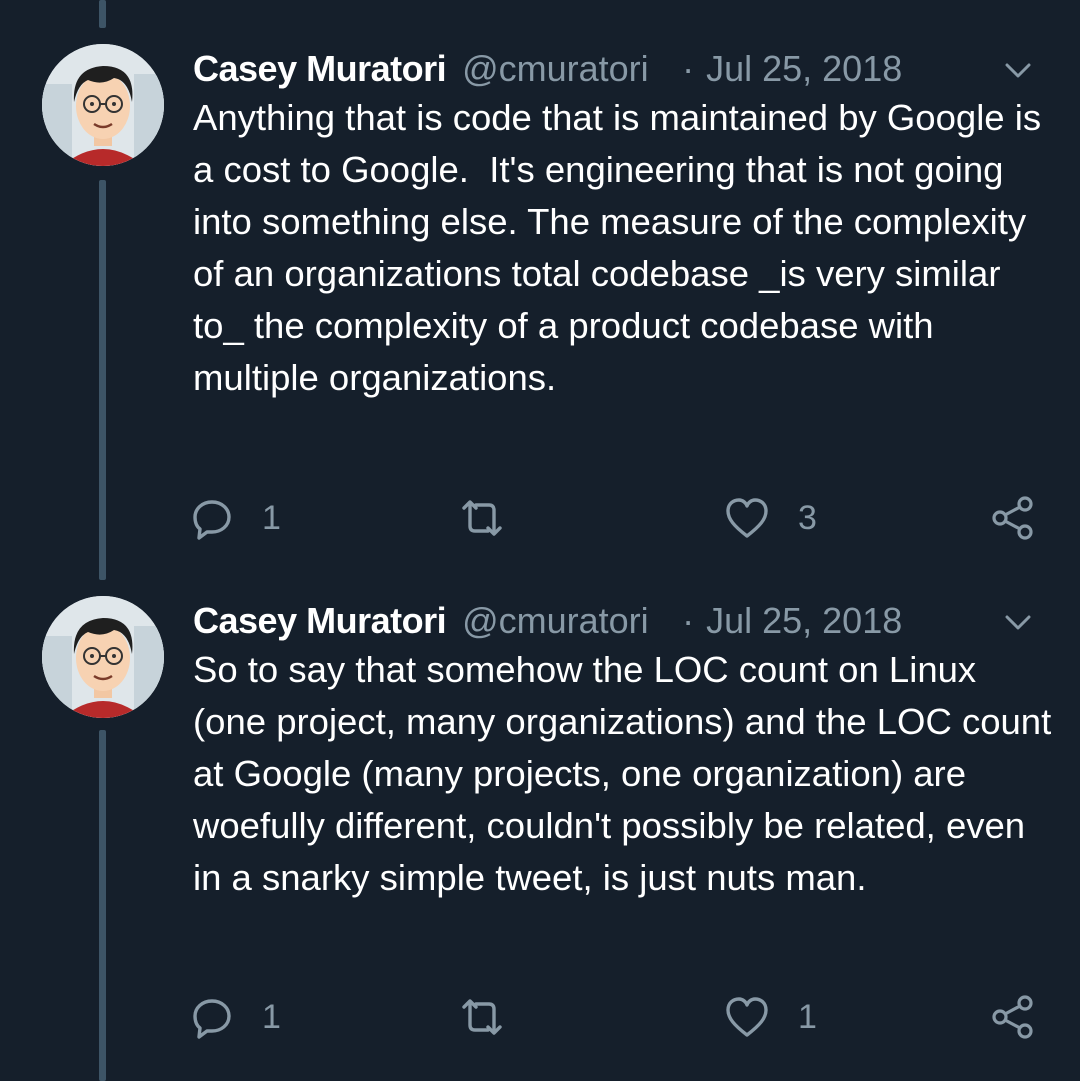 Image resolution: width=1080 pixels, height=1081 pixels. Describe the element at coordinates (615, 518) in the screenshot. I see `tweet-actions: 1 3` at that location.